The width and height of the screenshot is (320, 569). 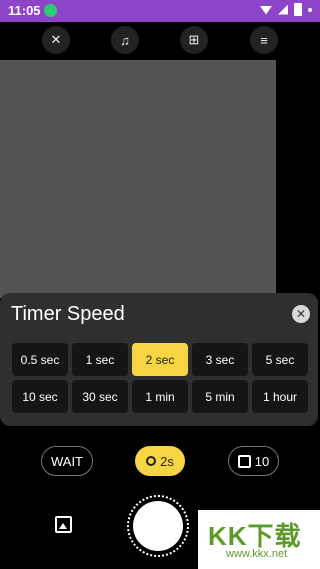 What do you see at coordinates (266, 10) in the screenshot?
I see `wifi-icon` at bounding box center [266, 10].